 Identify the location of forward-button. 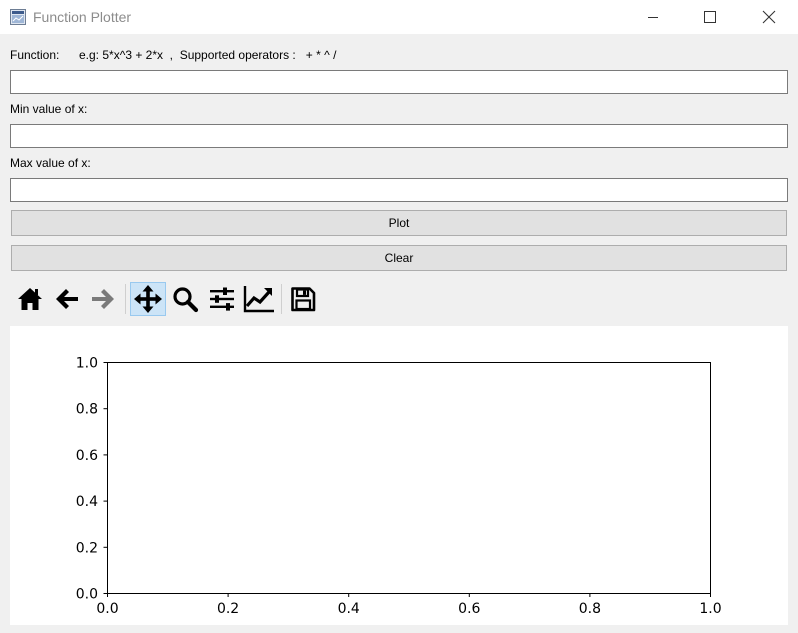
(103, 299).